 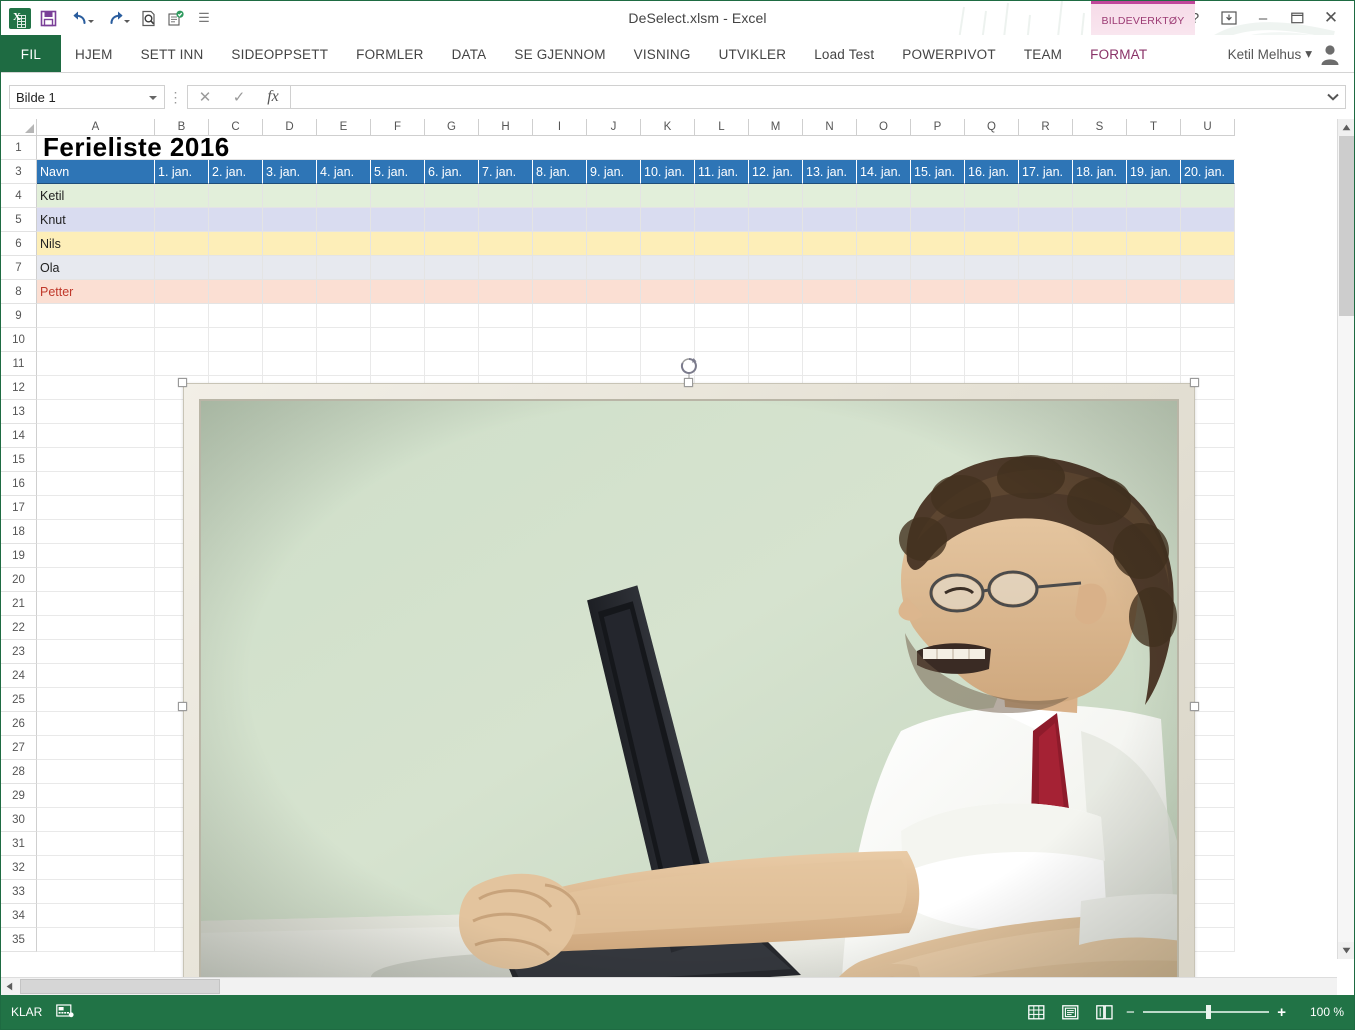 What do you see at coordinates (1208, 172) in the screenshot?
I see `header-cell-date: 20. jan.` at bounding box center [1208, 172].